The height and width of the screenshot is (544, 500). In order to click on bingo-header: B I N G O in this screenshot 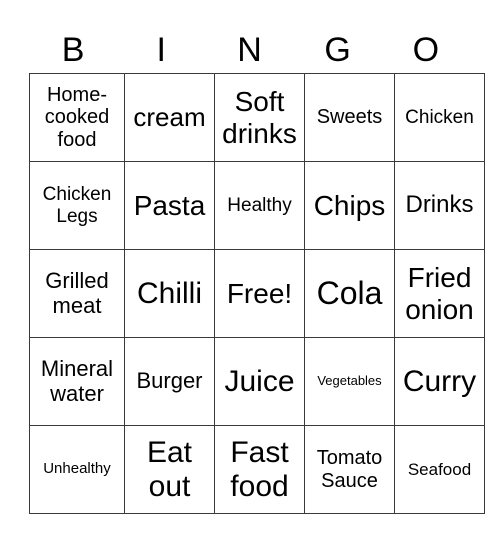, I will do `click(249, 50)`.